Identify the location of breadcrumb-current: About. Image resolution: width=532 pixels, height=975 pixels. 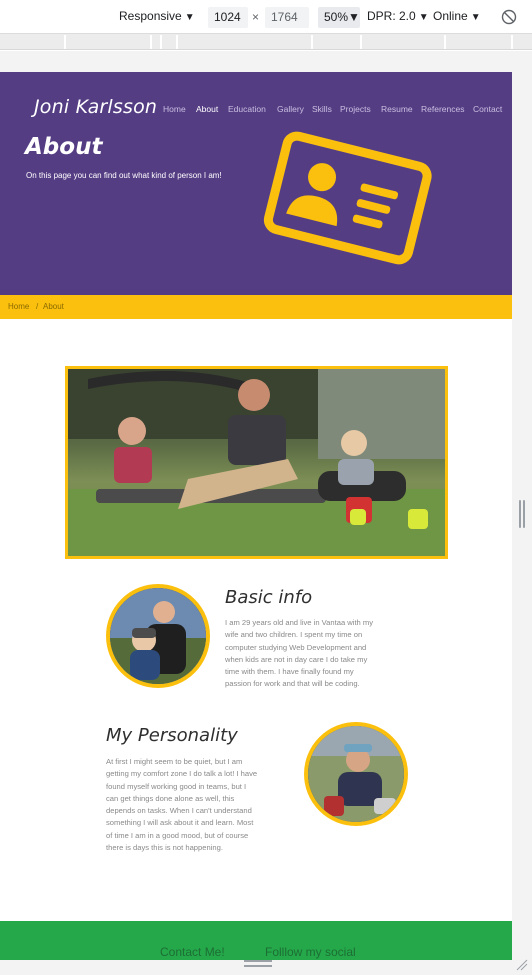
(53, 306).